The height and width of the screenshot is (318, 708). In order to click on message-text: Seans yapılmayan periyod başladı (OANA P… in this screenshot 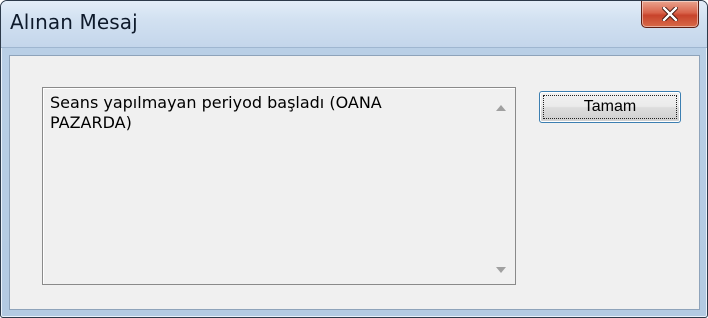, I will do `click(216, 112)`.